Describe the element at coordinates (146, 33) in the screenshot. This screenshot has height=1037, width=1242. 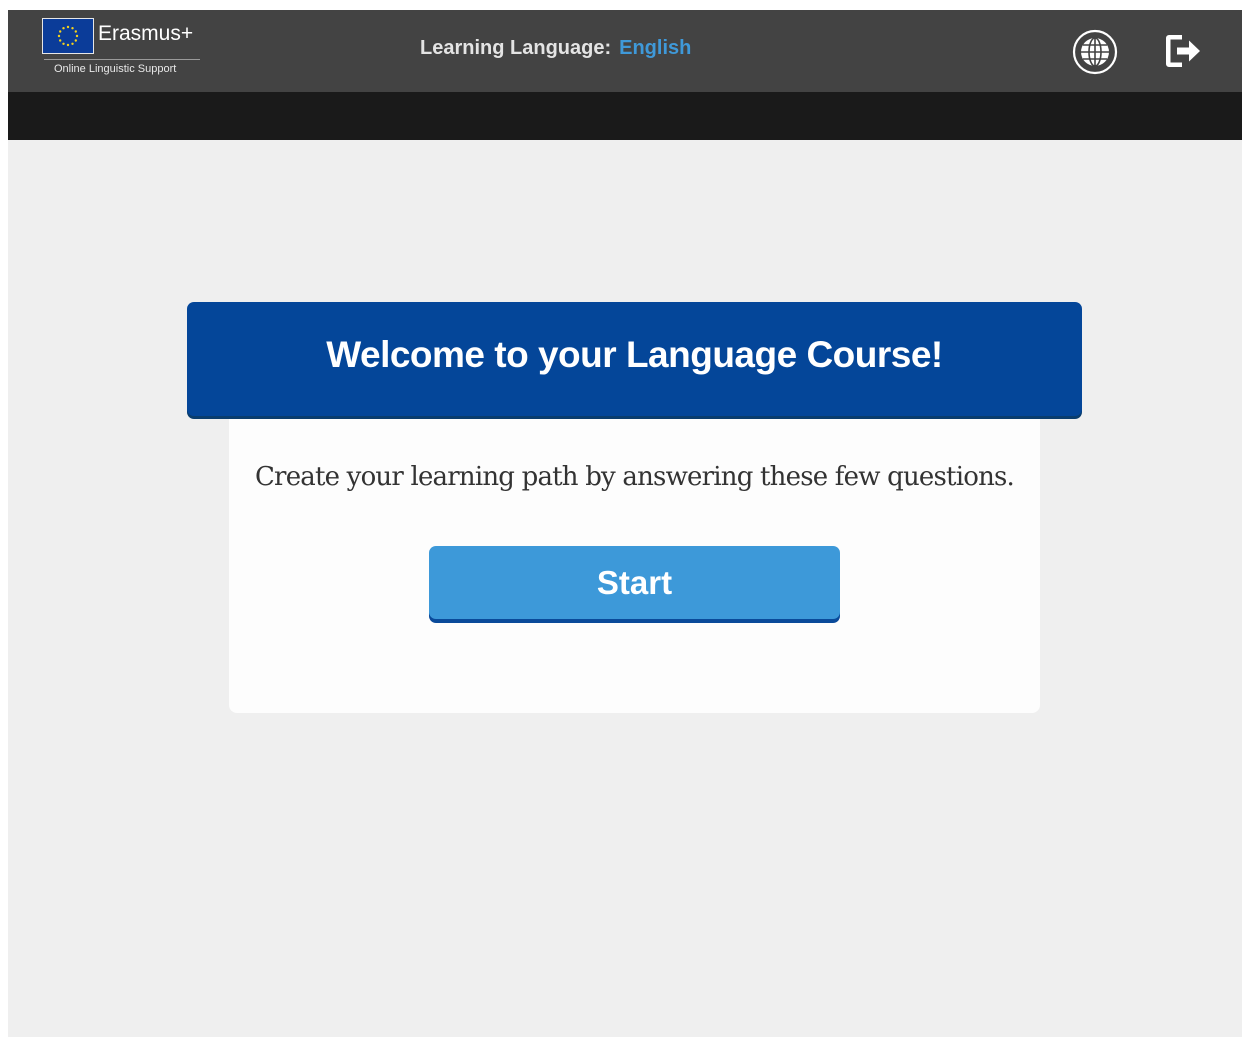
I see `brand-name: Erasmus+` at that location.